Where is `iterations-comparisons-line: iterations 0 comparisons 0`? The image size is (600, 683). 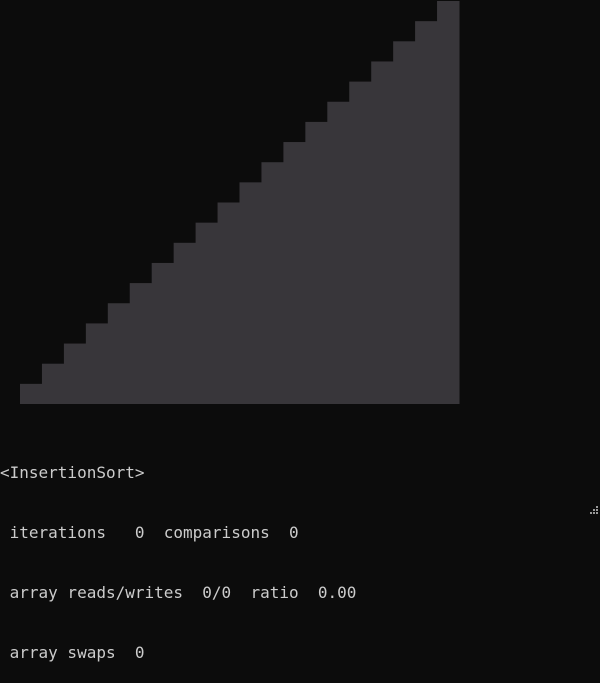 iterations-comparisons-line: iterations 0 comparisons 0 is located at coordinates (149, 532).